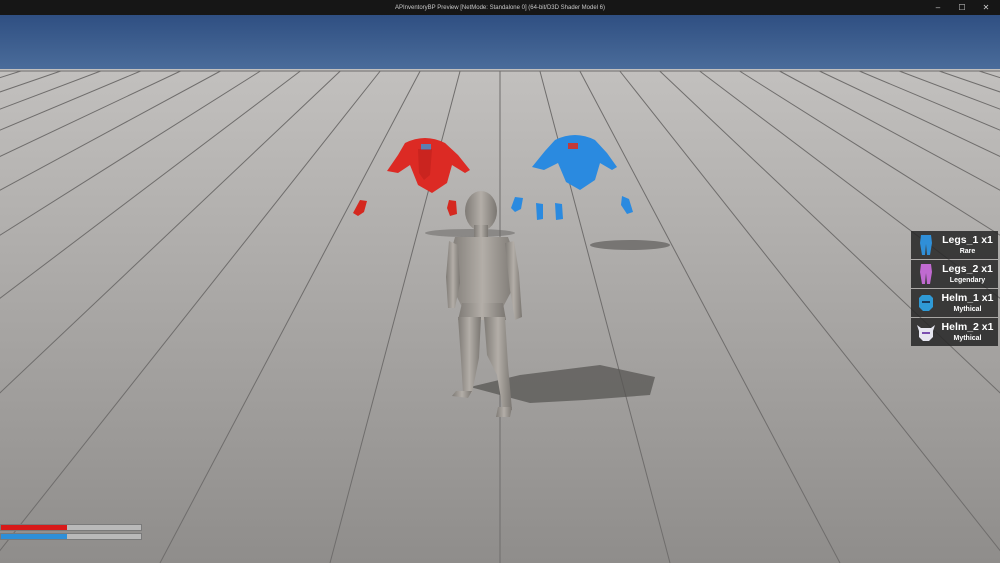  What do you see at coordinates (630, 245) in the screenshot?
I see `blue-armor-shadow` at bounding box center [630, 245].